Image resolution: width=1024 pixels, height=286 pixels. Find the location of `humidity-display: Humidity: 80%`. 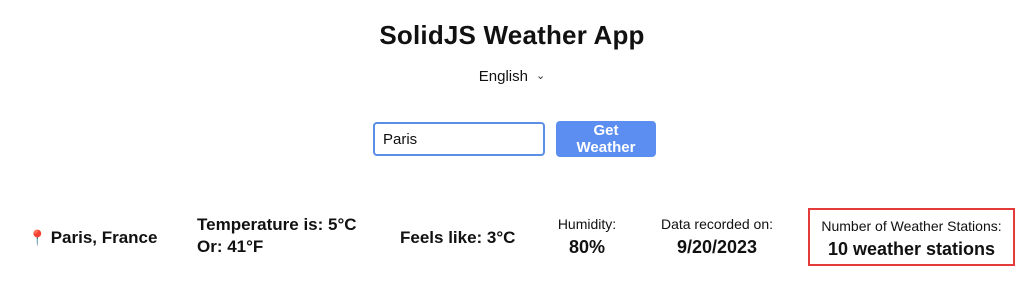

humidity-display: Humidity: 80% is located at coordinates (587, 237).